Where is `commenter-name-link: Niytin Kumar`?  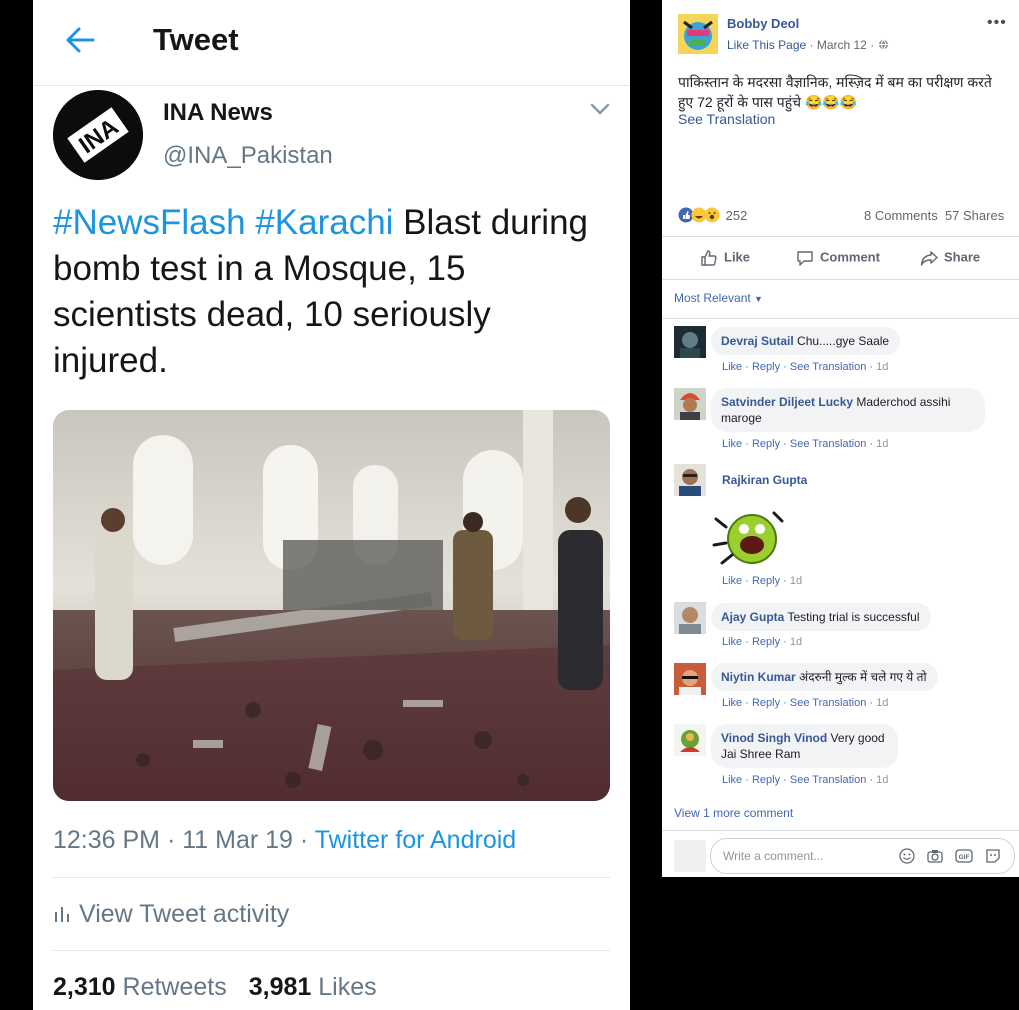
commenter-name-link: Niytin Kumar is located at coordinates (758, 677).